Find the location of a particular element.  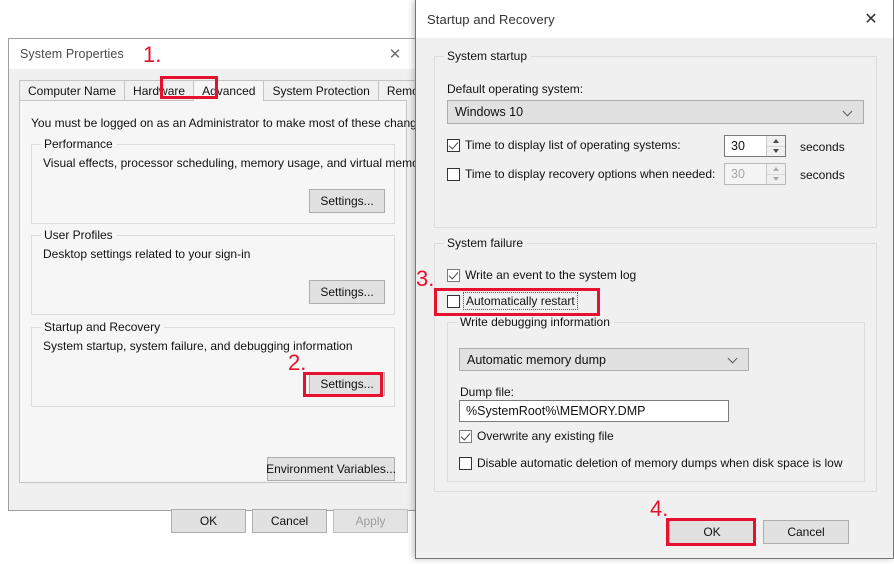

user-profiles-description: Desktop settings related to your sign-in is located at coordinates (147, 254).